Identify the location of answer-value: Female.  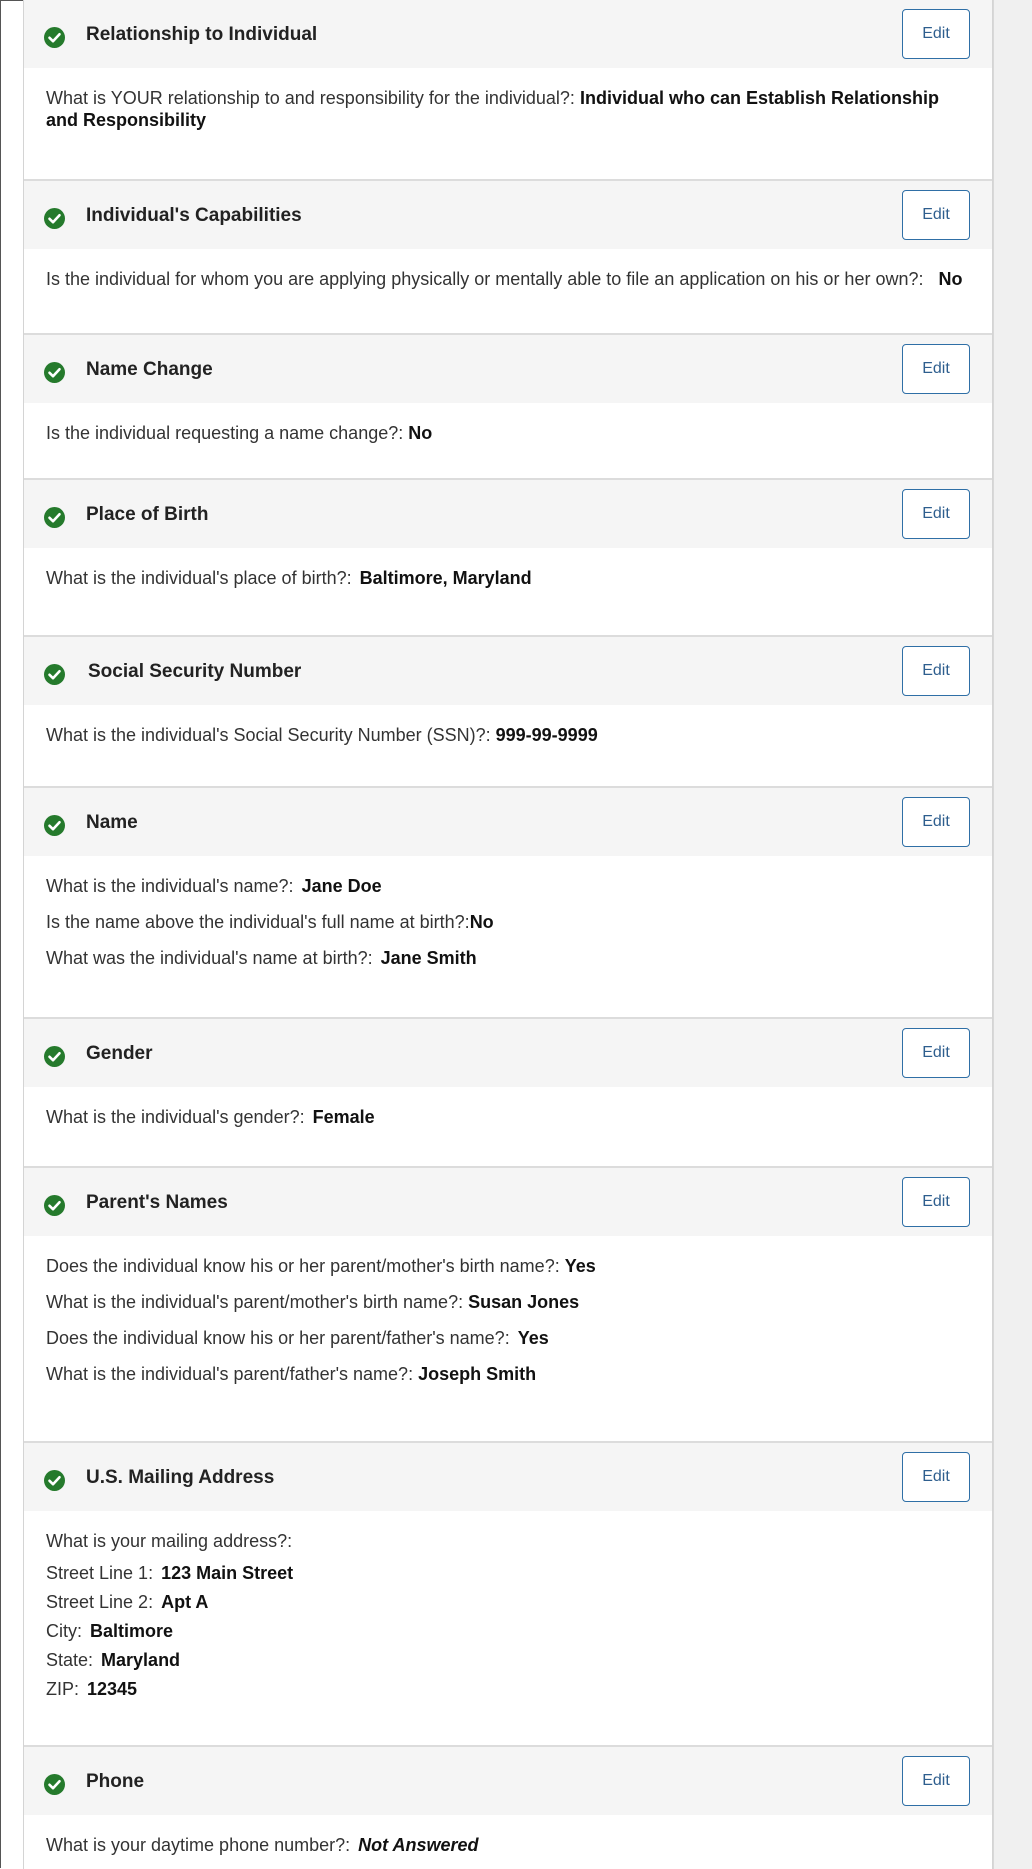
(343, 1117).